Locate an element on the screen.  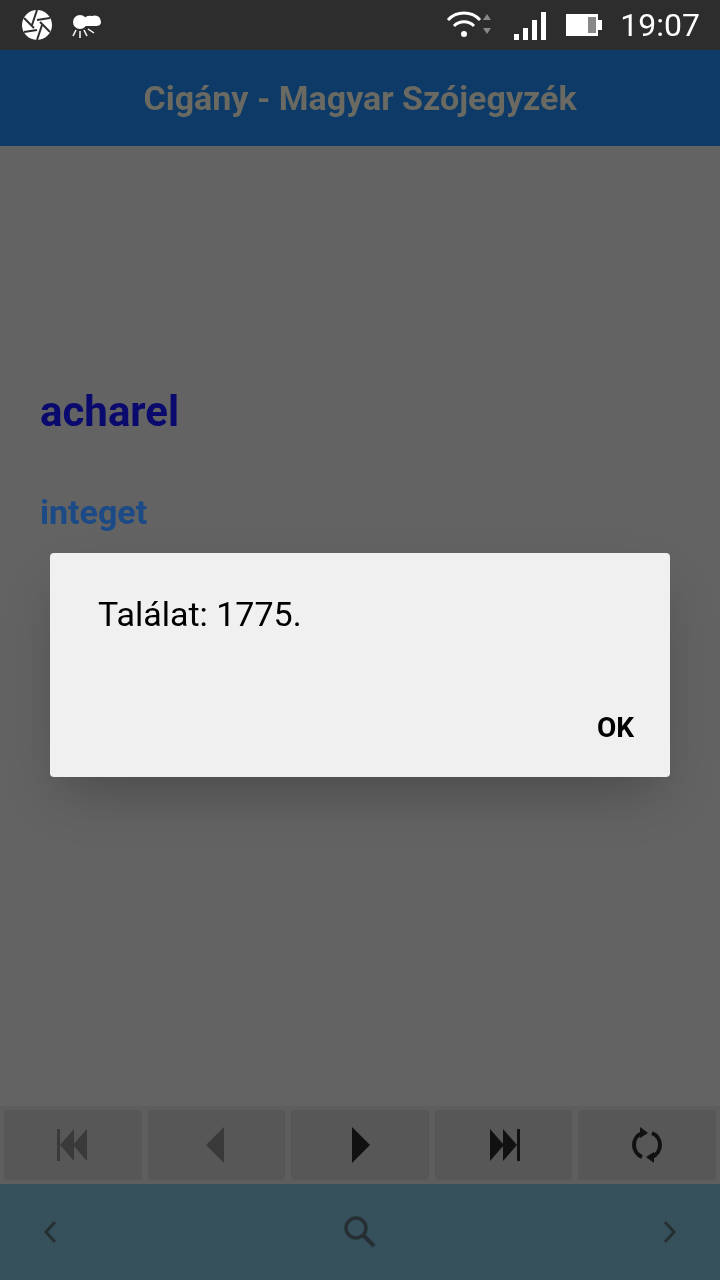
app-title: Cigány - Magyar Szójegyzék is located at coordinates (360, 98).